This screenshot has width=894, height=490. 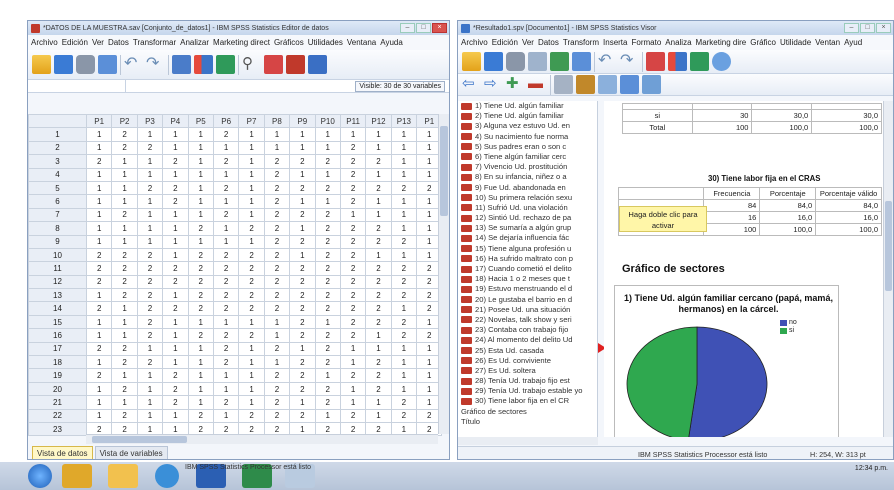 I want to click on use-variable-sets-icon, so click(x=721, y=61).